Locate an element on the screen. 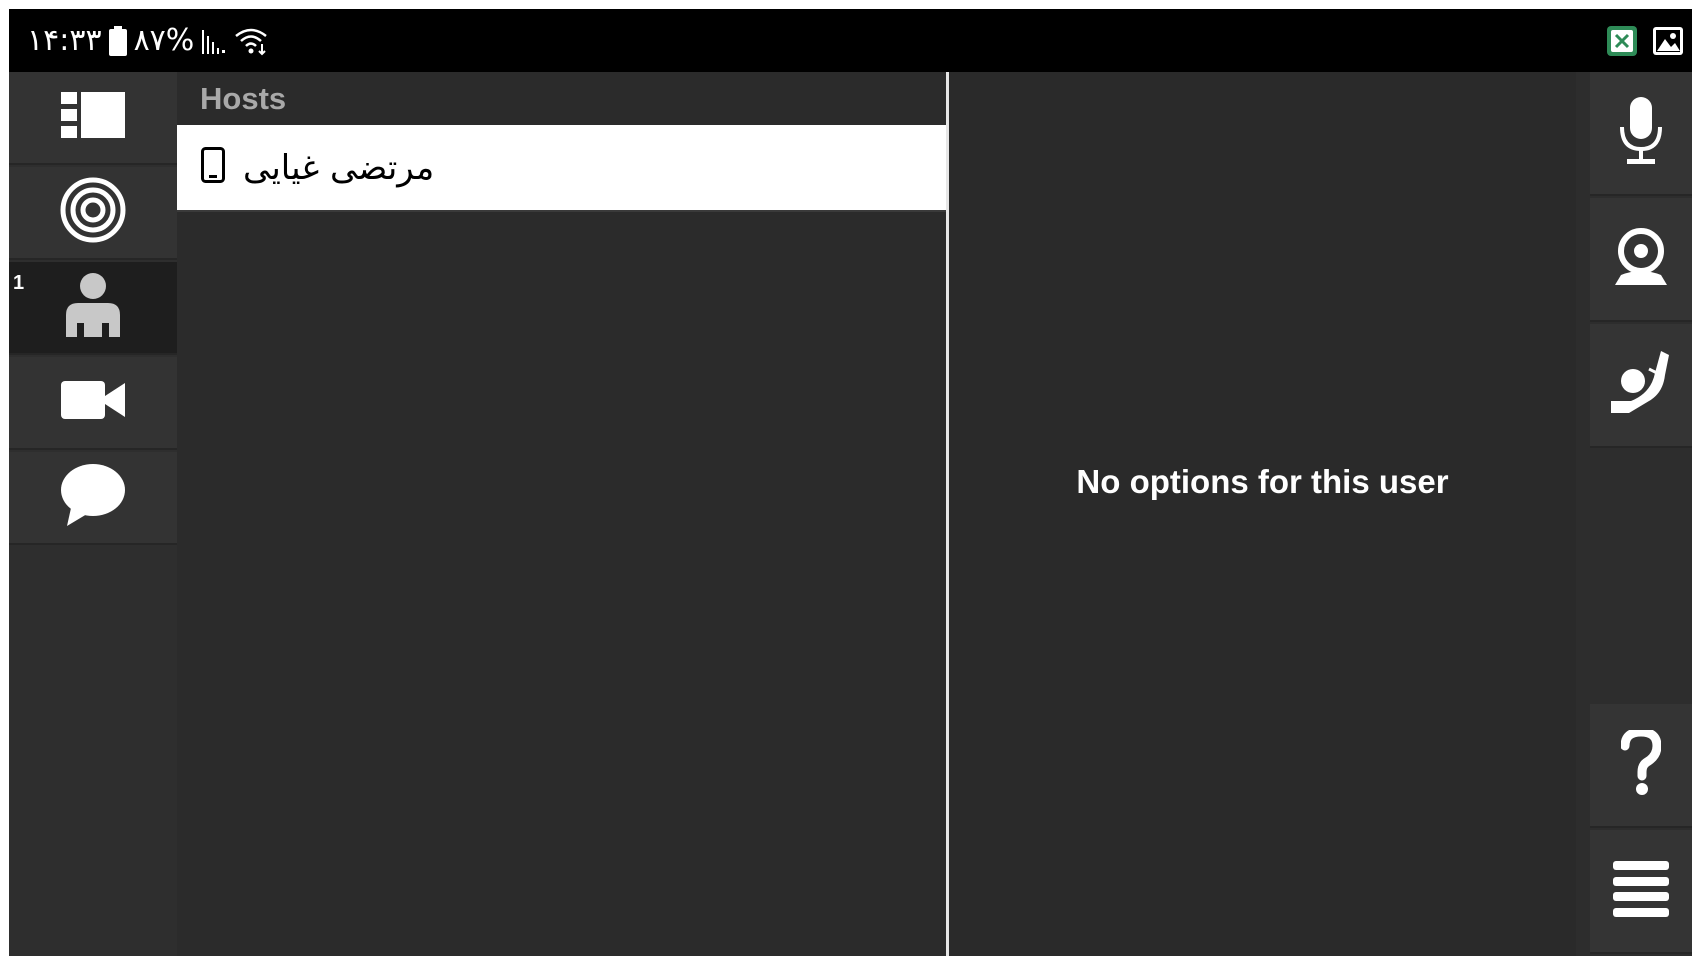  nav-video is located at coordinates (93, 403).